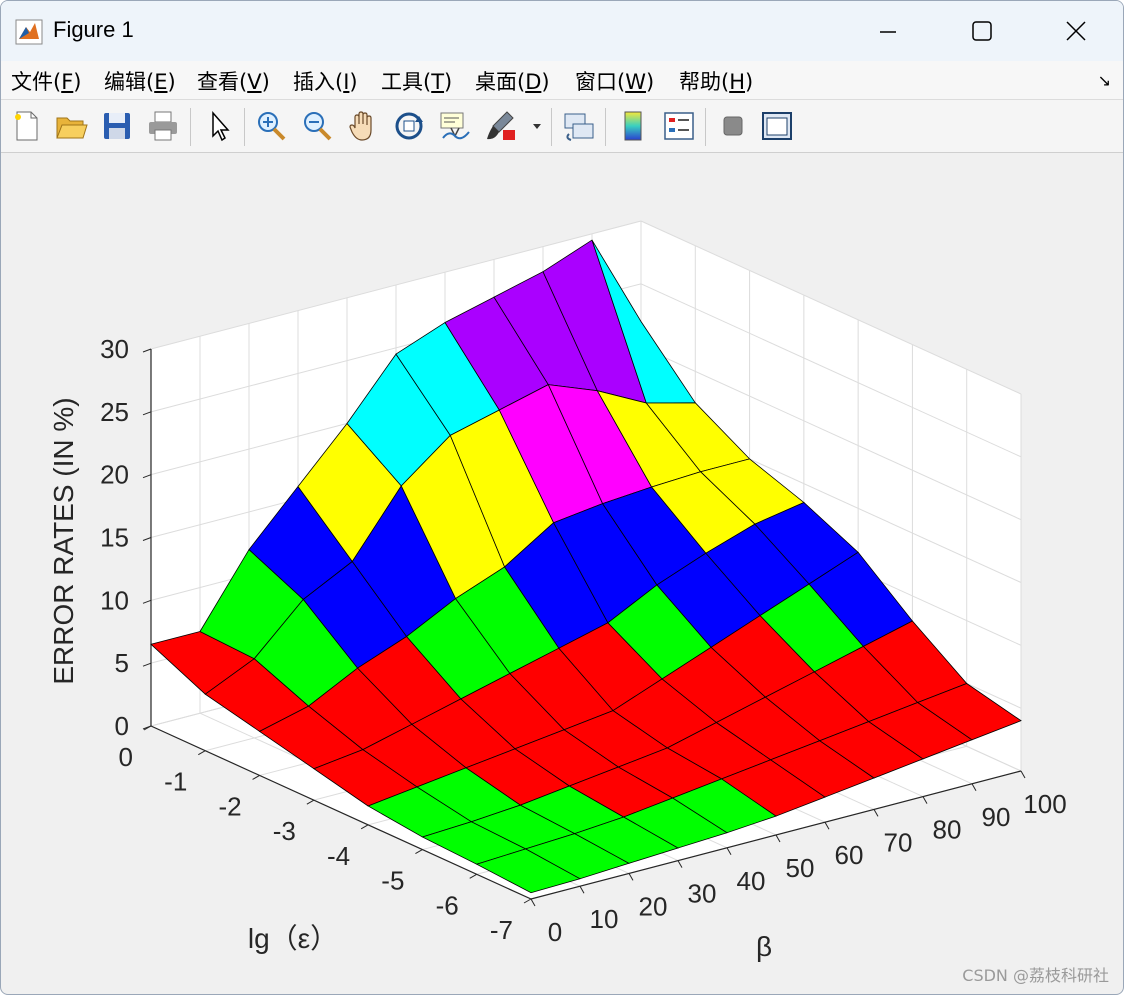  What do you see at coordinates (63, 540) in the screenshot?
I see `z-axis-label: ERROR RATES (IN %)` at bounding box center [63, 540].